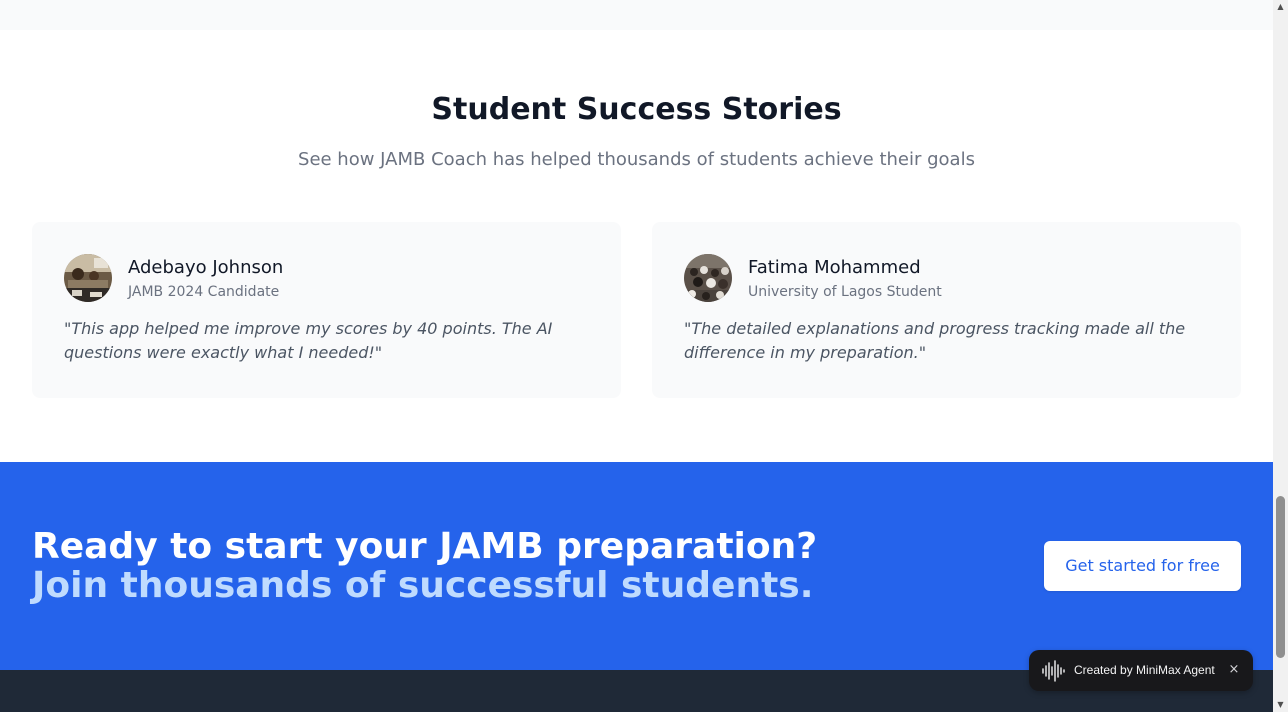  What do you see at coordinates (206, 267) in the screenshot?
I see `testimonial-name: Adebayo Johnson` at bounding box center [206, 267].